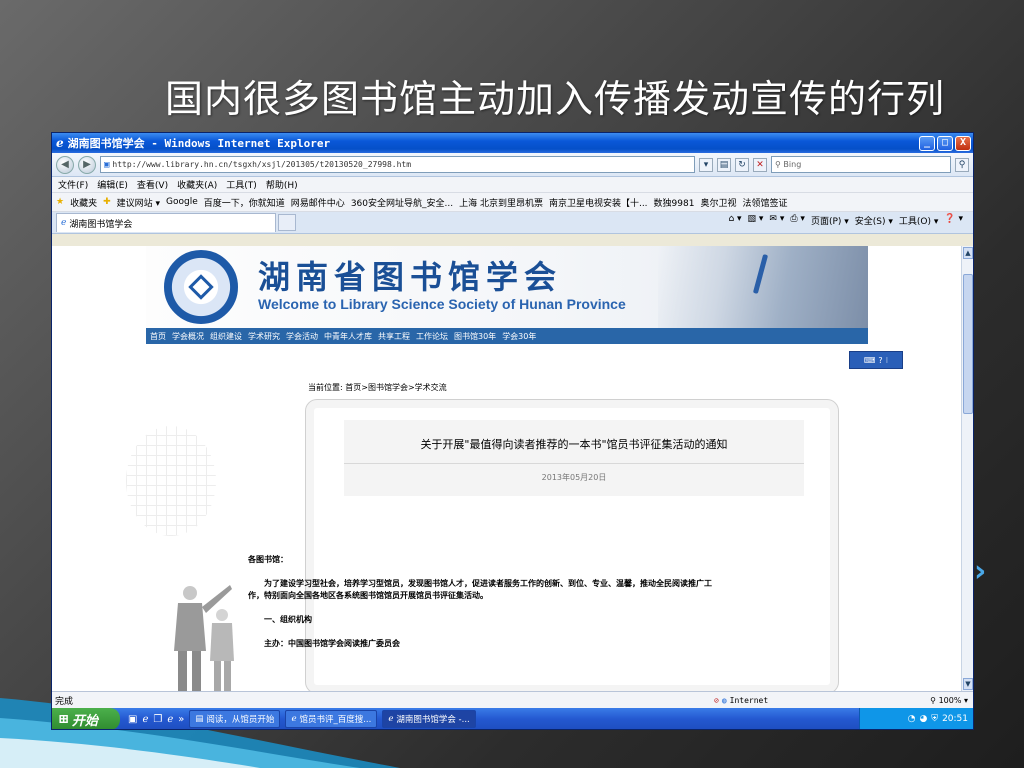 Image resolution: width=1024 pixels, height=768 pixels. What do you see at coordinates (945, 143) in the screenshot?
I see `maximize-button: □` at bounding box center [945, 143].